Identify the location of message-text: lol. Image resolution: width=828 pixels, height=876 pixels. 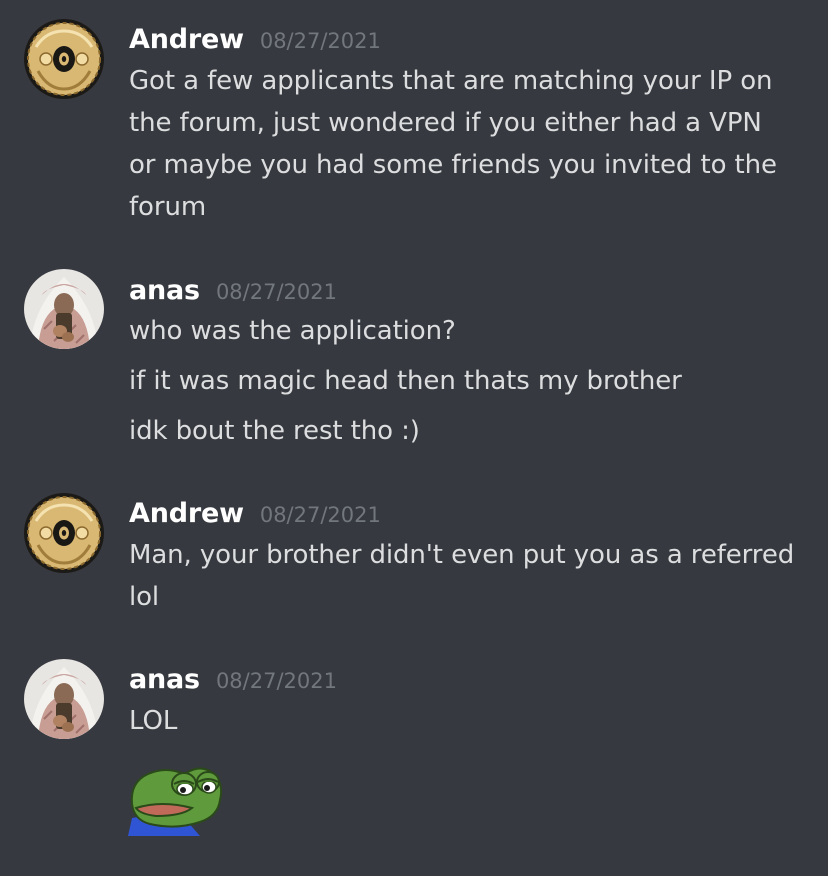
(144, 597).